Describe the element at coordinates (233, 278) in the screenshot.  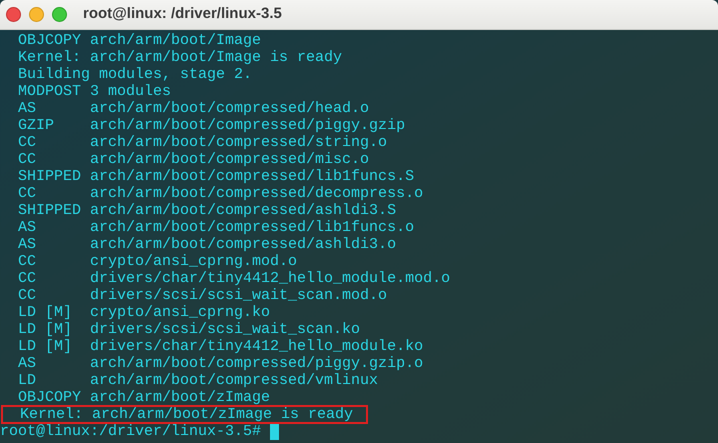
I see `output-line: CC drivers/char/tiny4412_hello_module.mod.o` at that location.